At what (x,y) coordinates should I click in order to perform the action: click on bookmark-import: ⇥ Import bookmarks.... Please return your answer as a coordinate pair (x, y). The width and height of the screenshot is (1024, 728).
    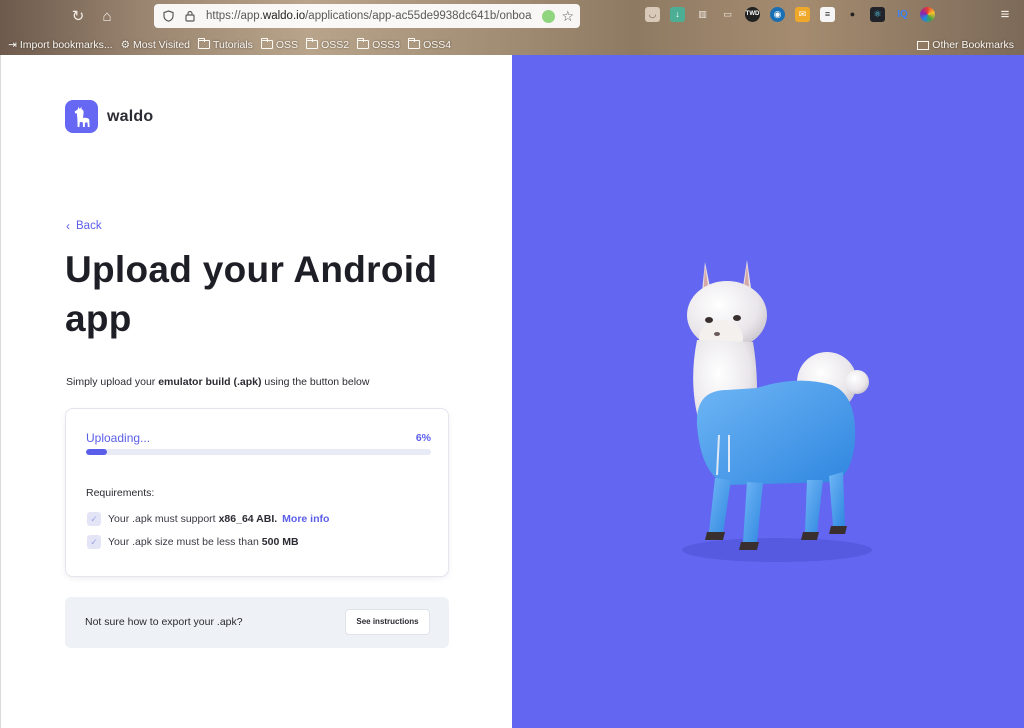
    Looking at the image, I should click on (60, 45).